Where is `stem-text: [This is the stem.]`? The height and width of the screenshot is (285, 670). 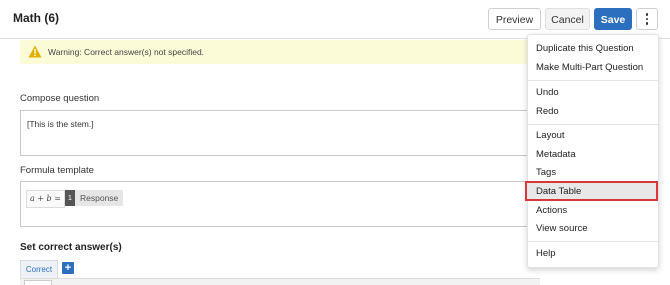
stem-text: [This is the stem.] is located at coordinates (60, 124).